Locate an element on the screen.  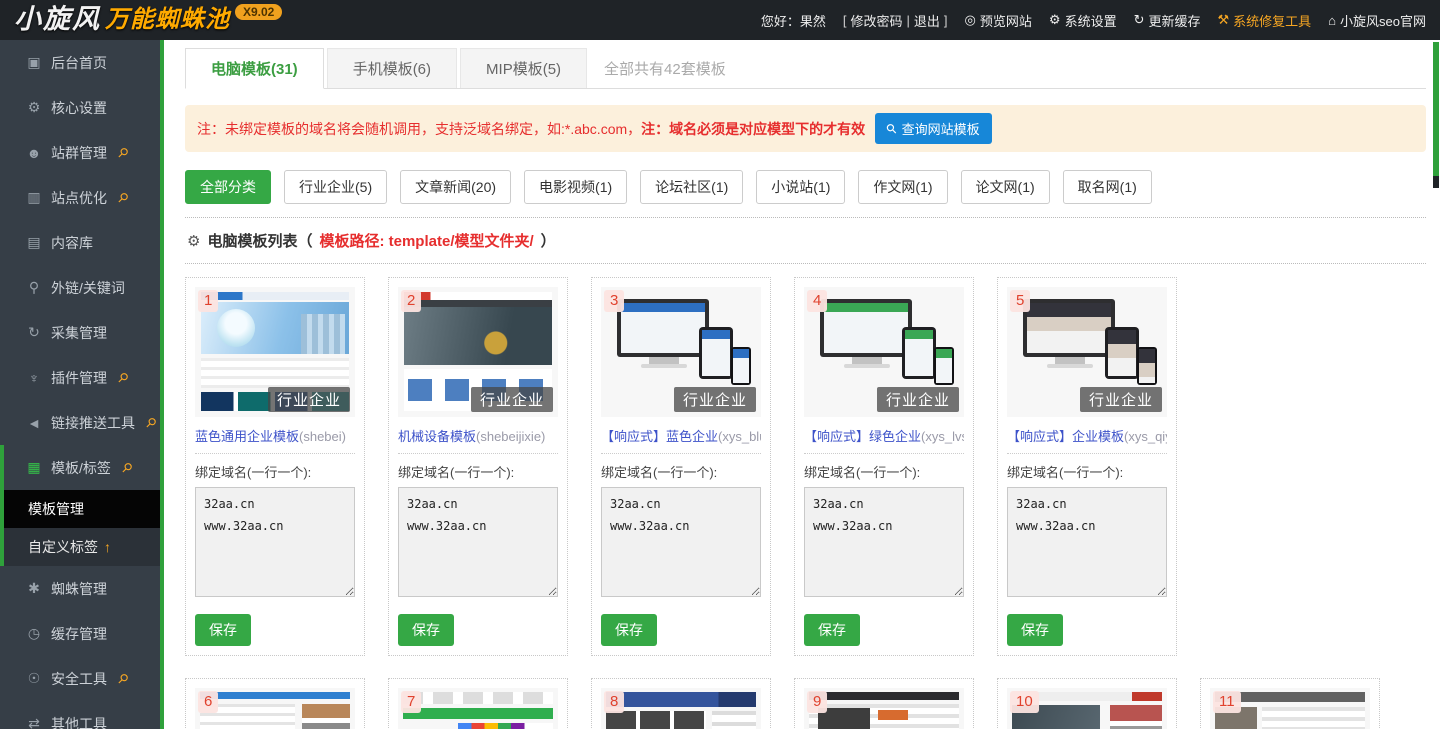
category-industry: 行业企业(5) is located at coordinates (336, 187).